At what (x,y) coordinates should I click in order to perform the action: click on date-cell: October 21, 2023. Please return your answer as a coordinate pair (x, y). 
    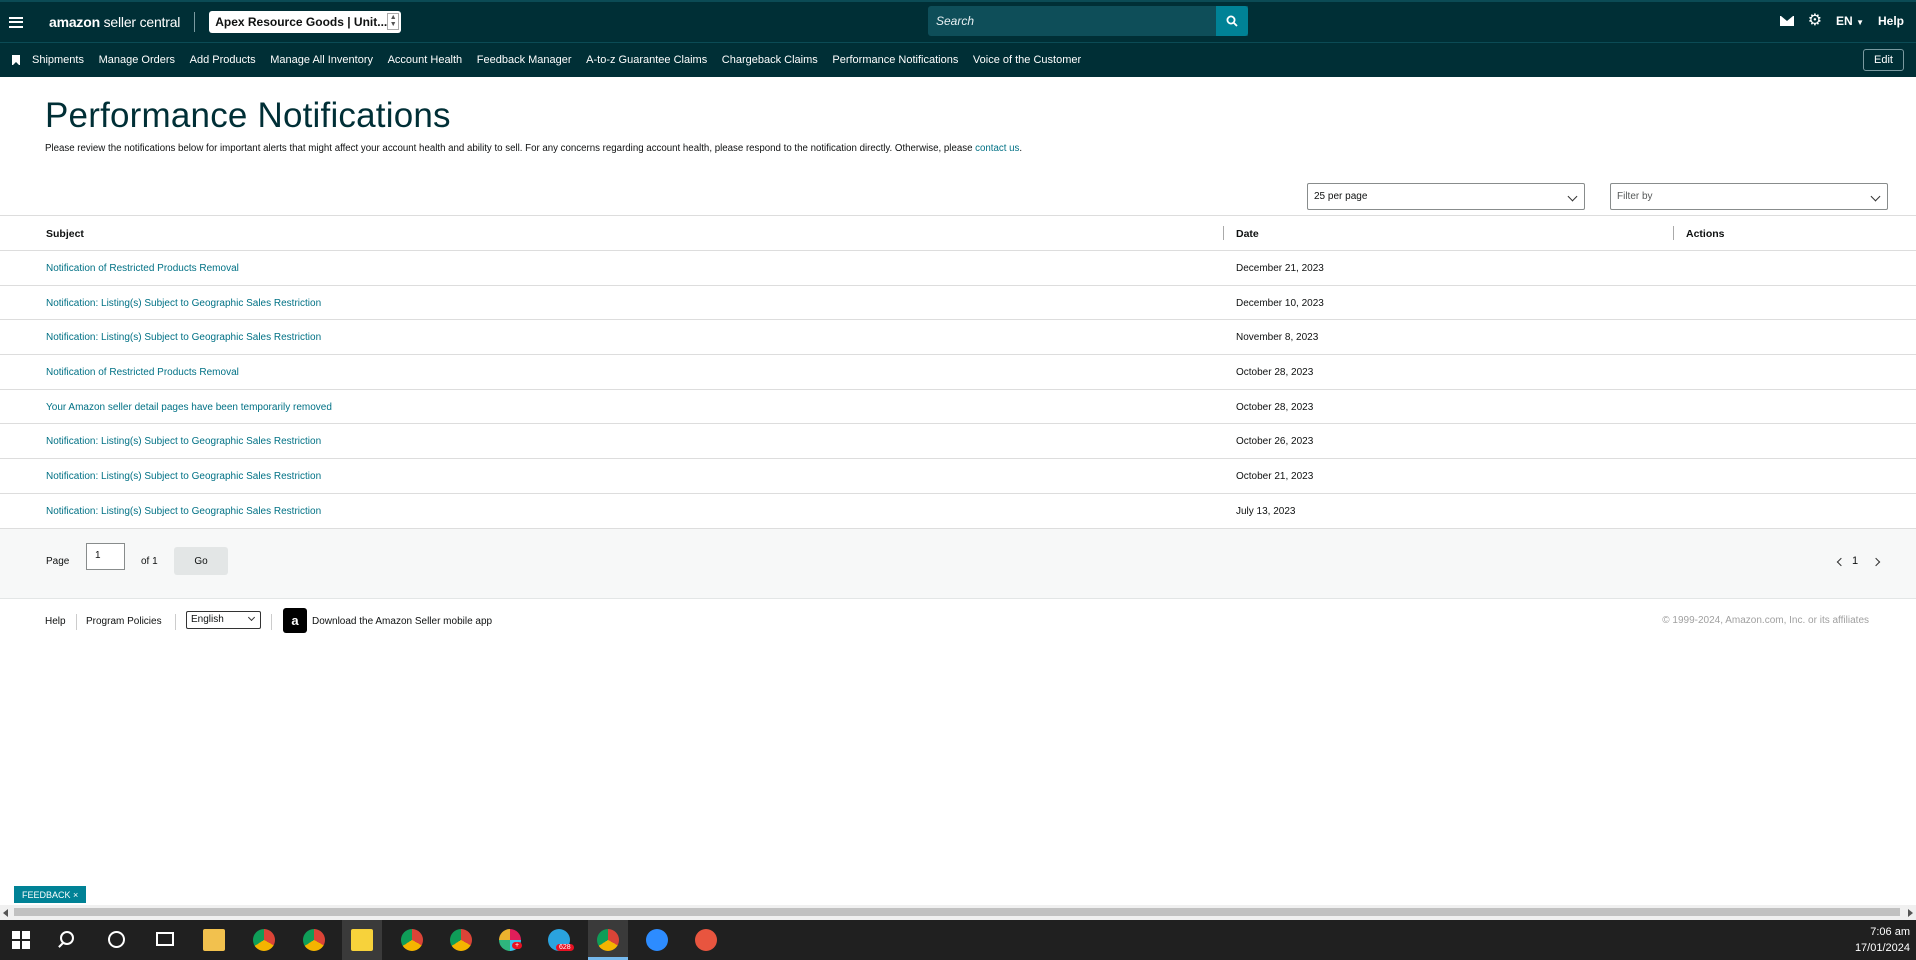
    Looking at the image, I should click on (1275, 477).